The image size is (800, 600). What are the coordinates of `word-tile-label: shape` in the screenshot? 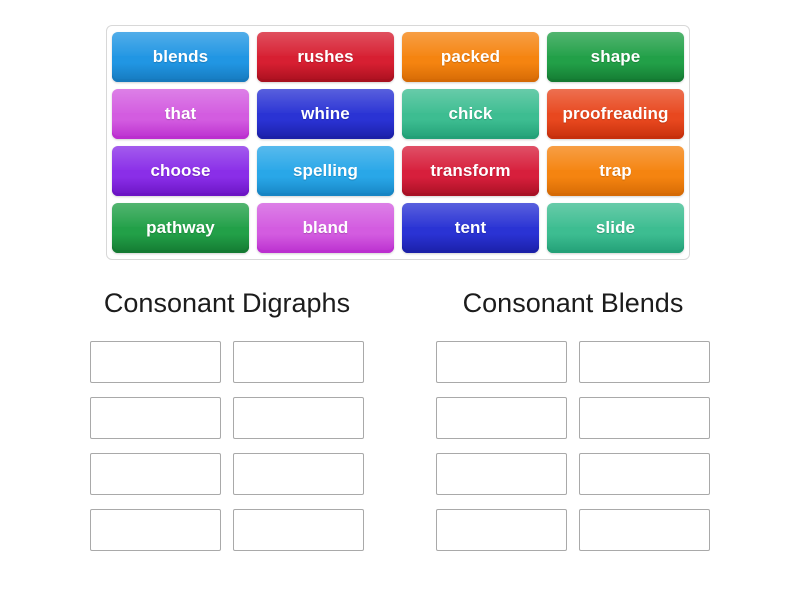 It's located at (615, 56).